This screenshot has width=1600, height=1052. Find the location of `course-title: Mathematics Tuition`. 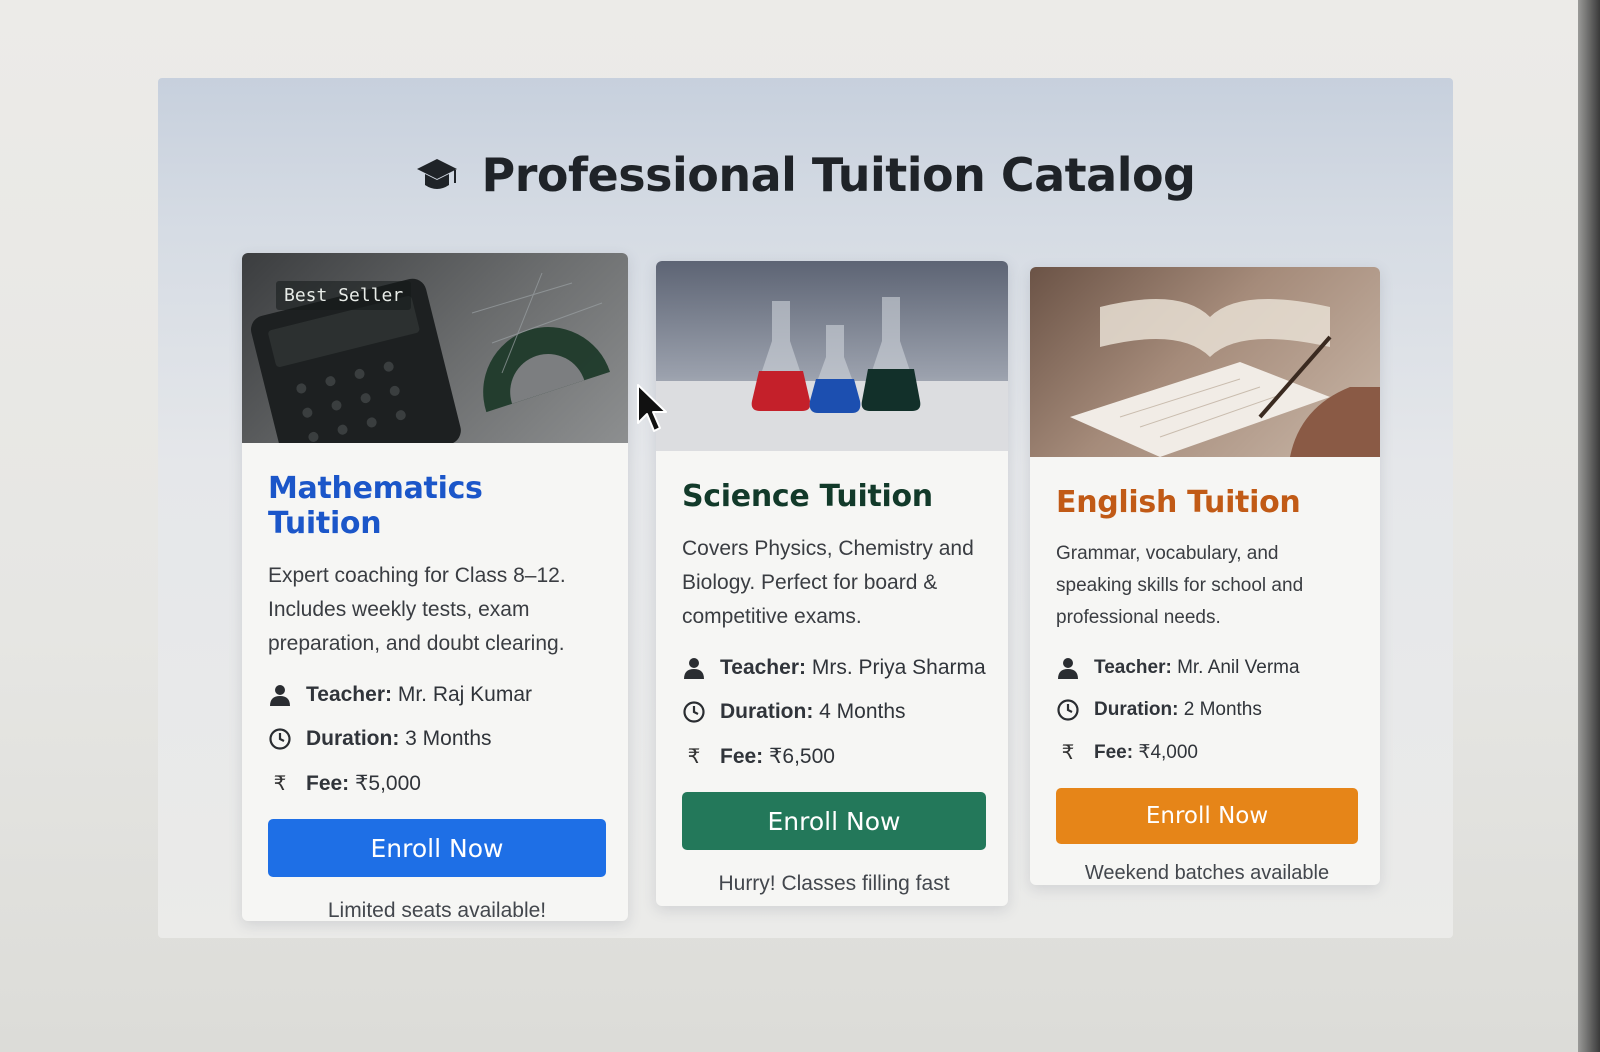

course-title: Mathematics Tuition is located at coordinates (437, 506).